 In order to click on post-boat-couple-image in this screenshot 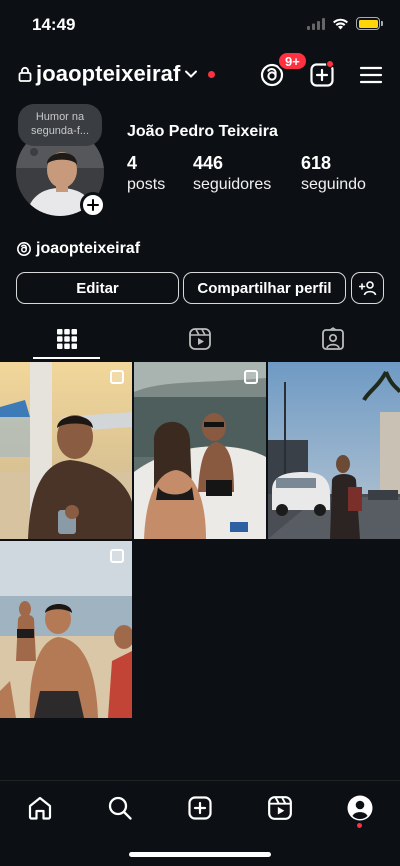, I will do `click(200, 450)`.